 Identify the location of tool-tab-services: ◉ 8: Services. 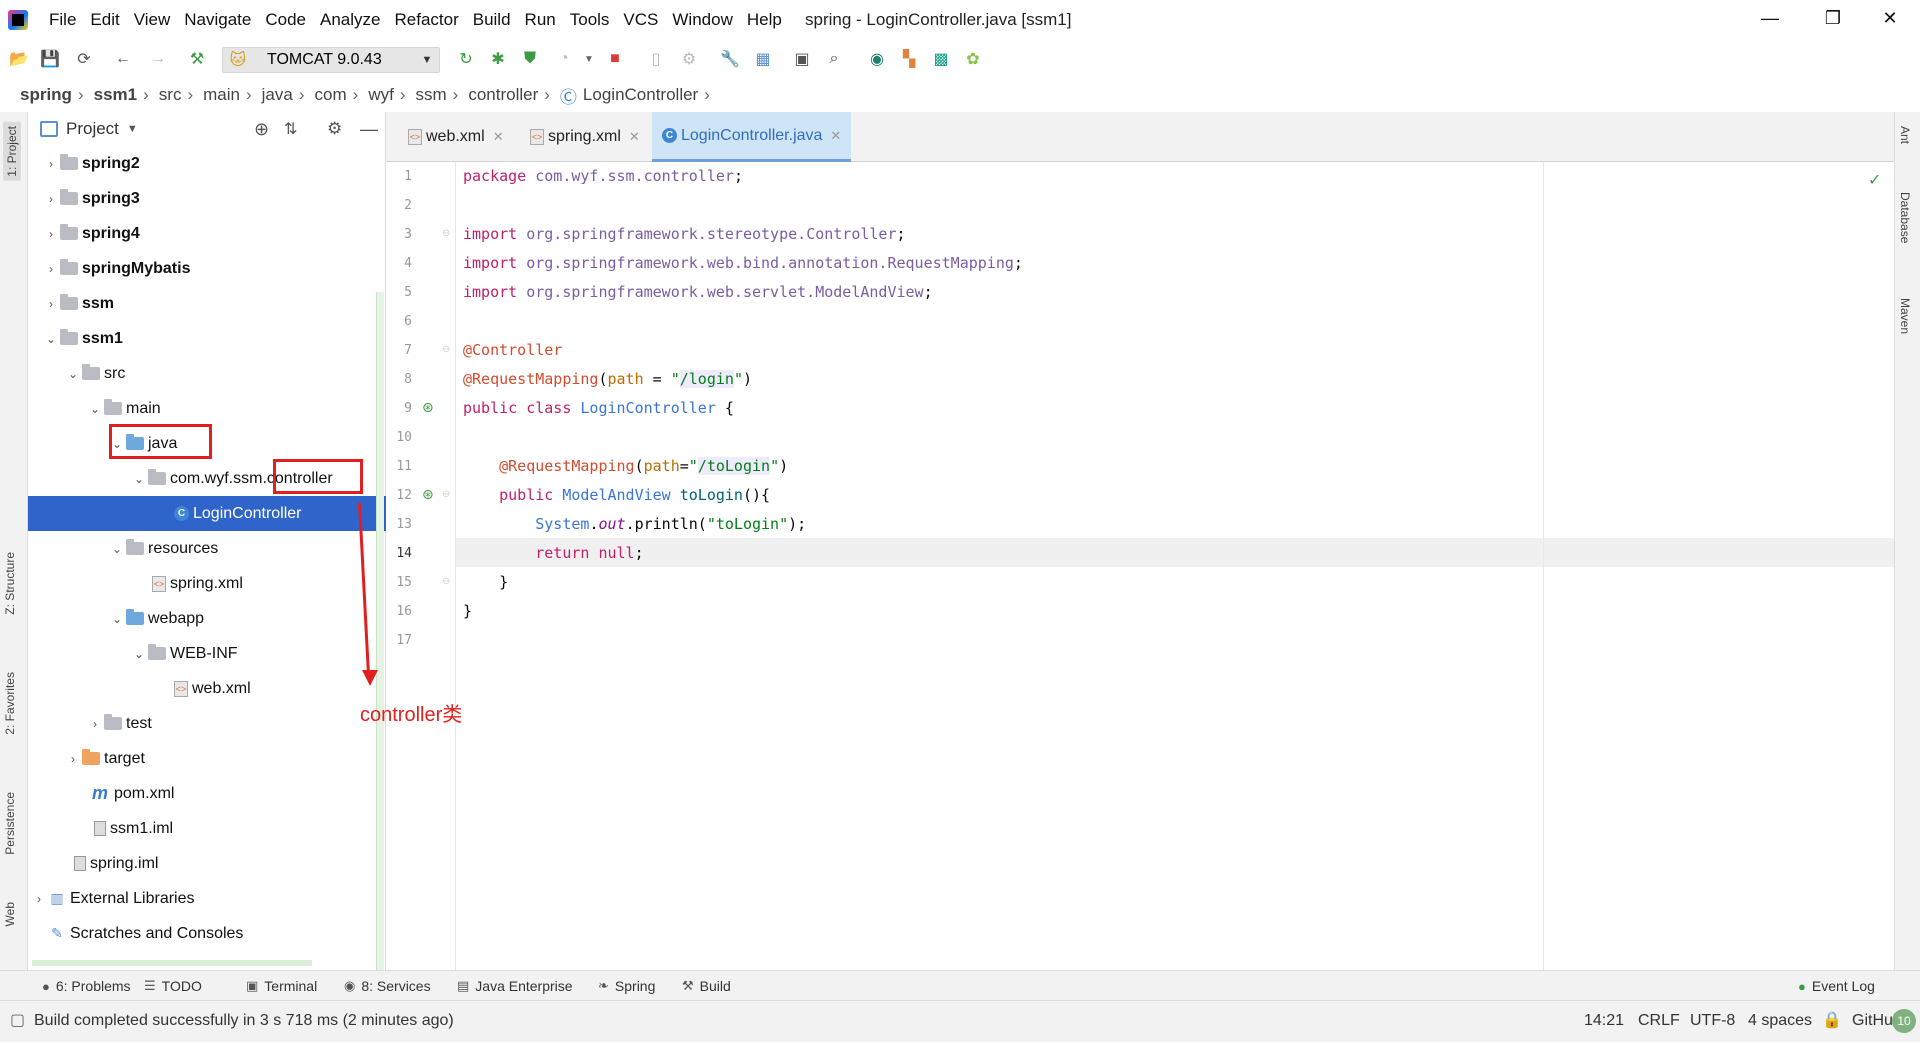
(387, 986).